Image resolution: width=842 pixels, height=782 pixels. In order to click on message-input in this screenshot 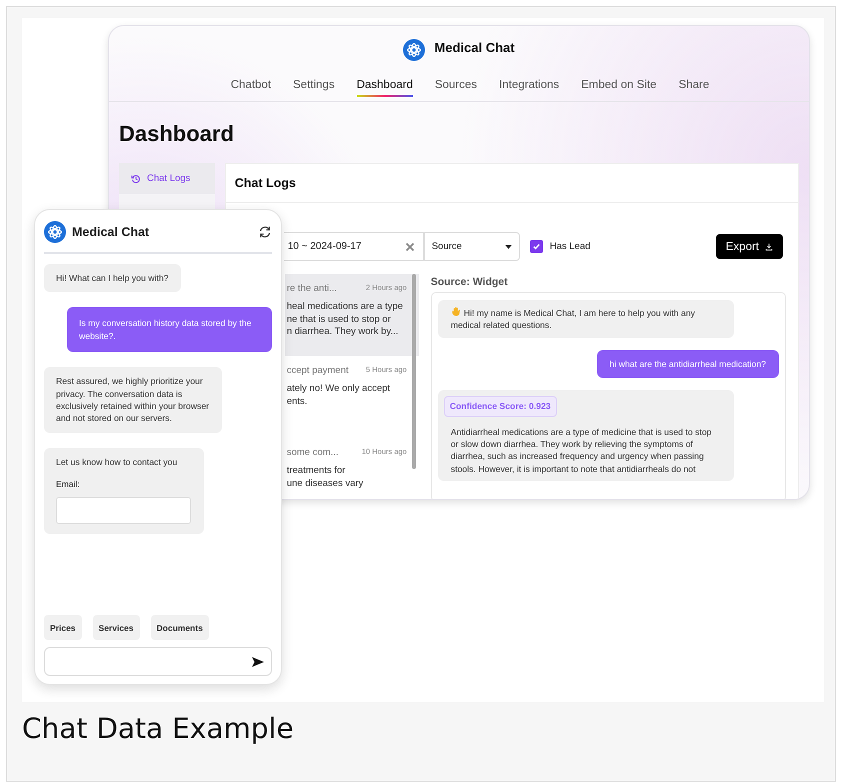, I will do `click(158, 661)`.